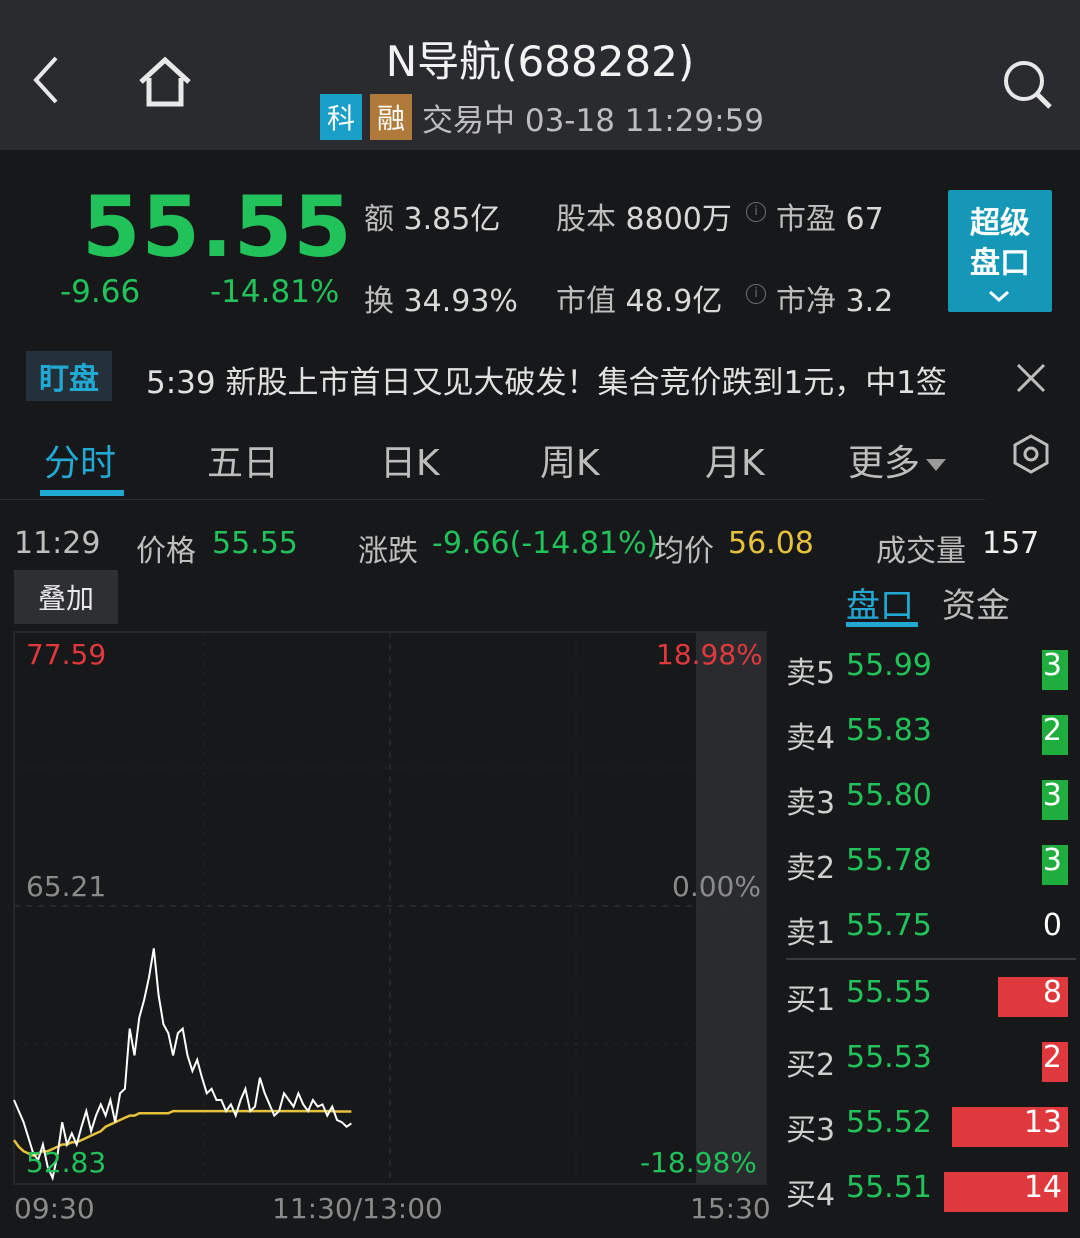  Describe the element at coordinates (57, 543) in the screenshot. I see `info-time: 11:29` at that location.